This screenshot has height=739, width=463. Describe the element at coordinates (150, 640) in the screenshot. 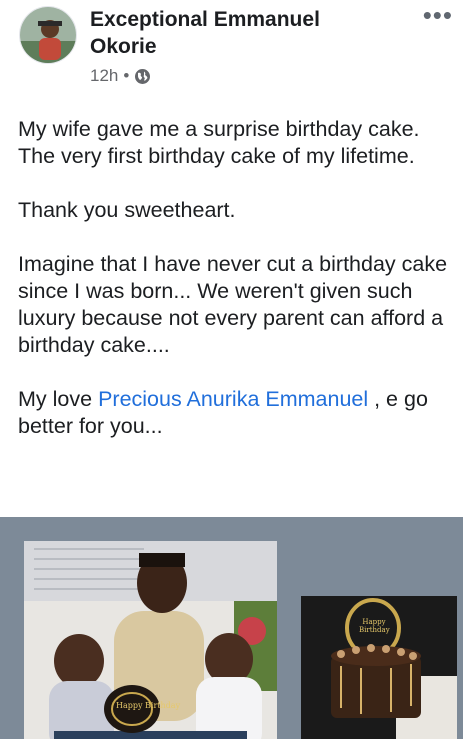

I see `photo-family: Happy Birthday` at that location.